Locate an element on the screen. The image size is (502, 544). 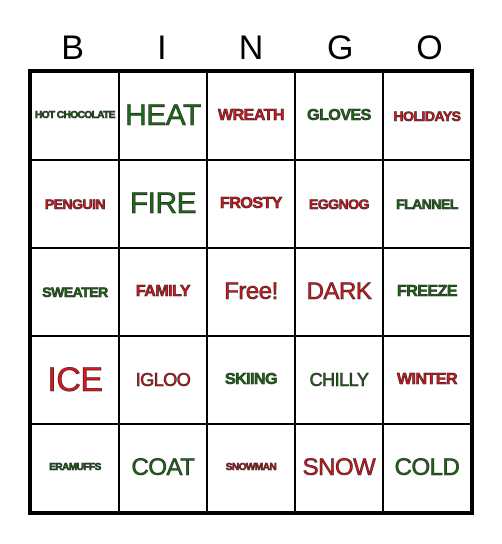
free-space-cell: Free! is located at coordinates (251, 292).